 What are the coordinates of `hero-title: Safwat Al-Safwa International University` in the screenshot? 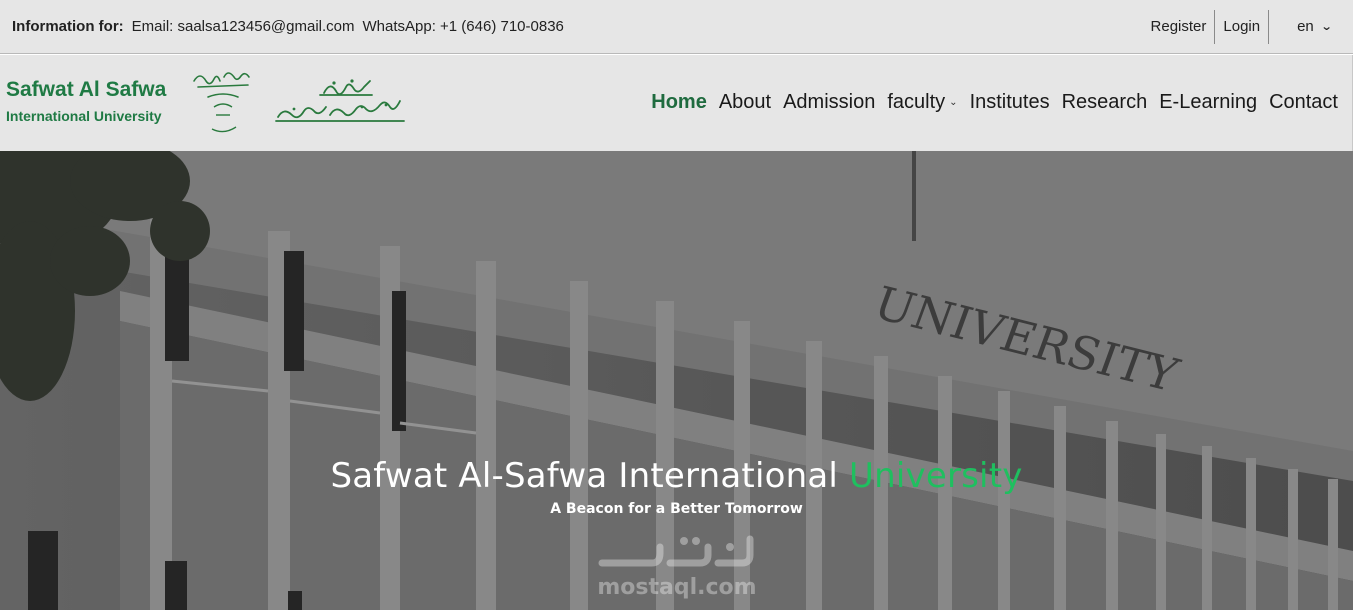 It's located at (676, 476).